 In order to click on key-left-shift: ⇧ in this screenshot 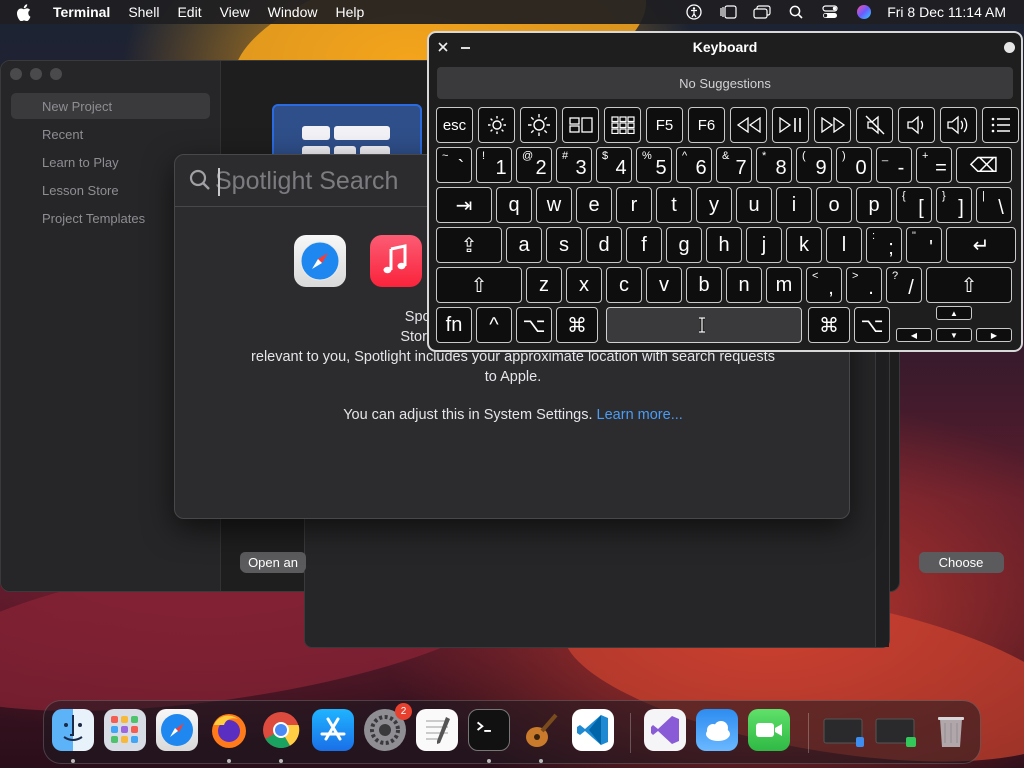, I will do `click(479, 285)`.